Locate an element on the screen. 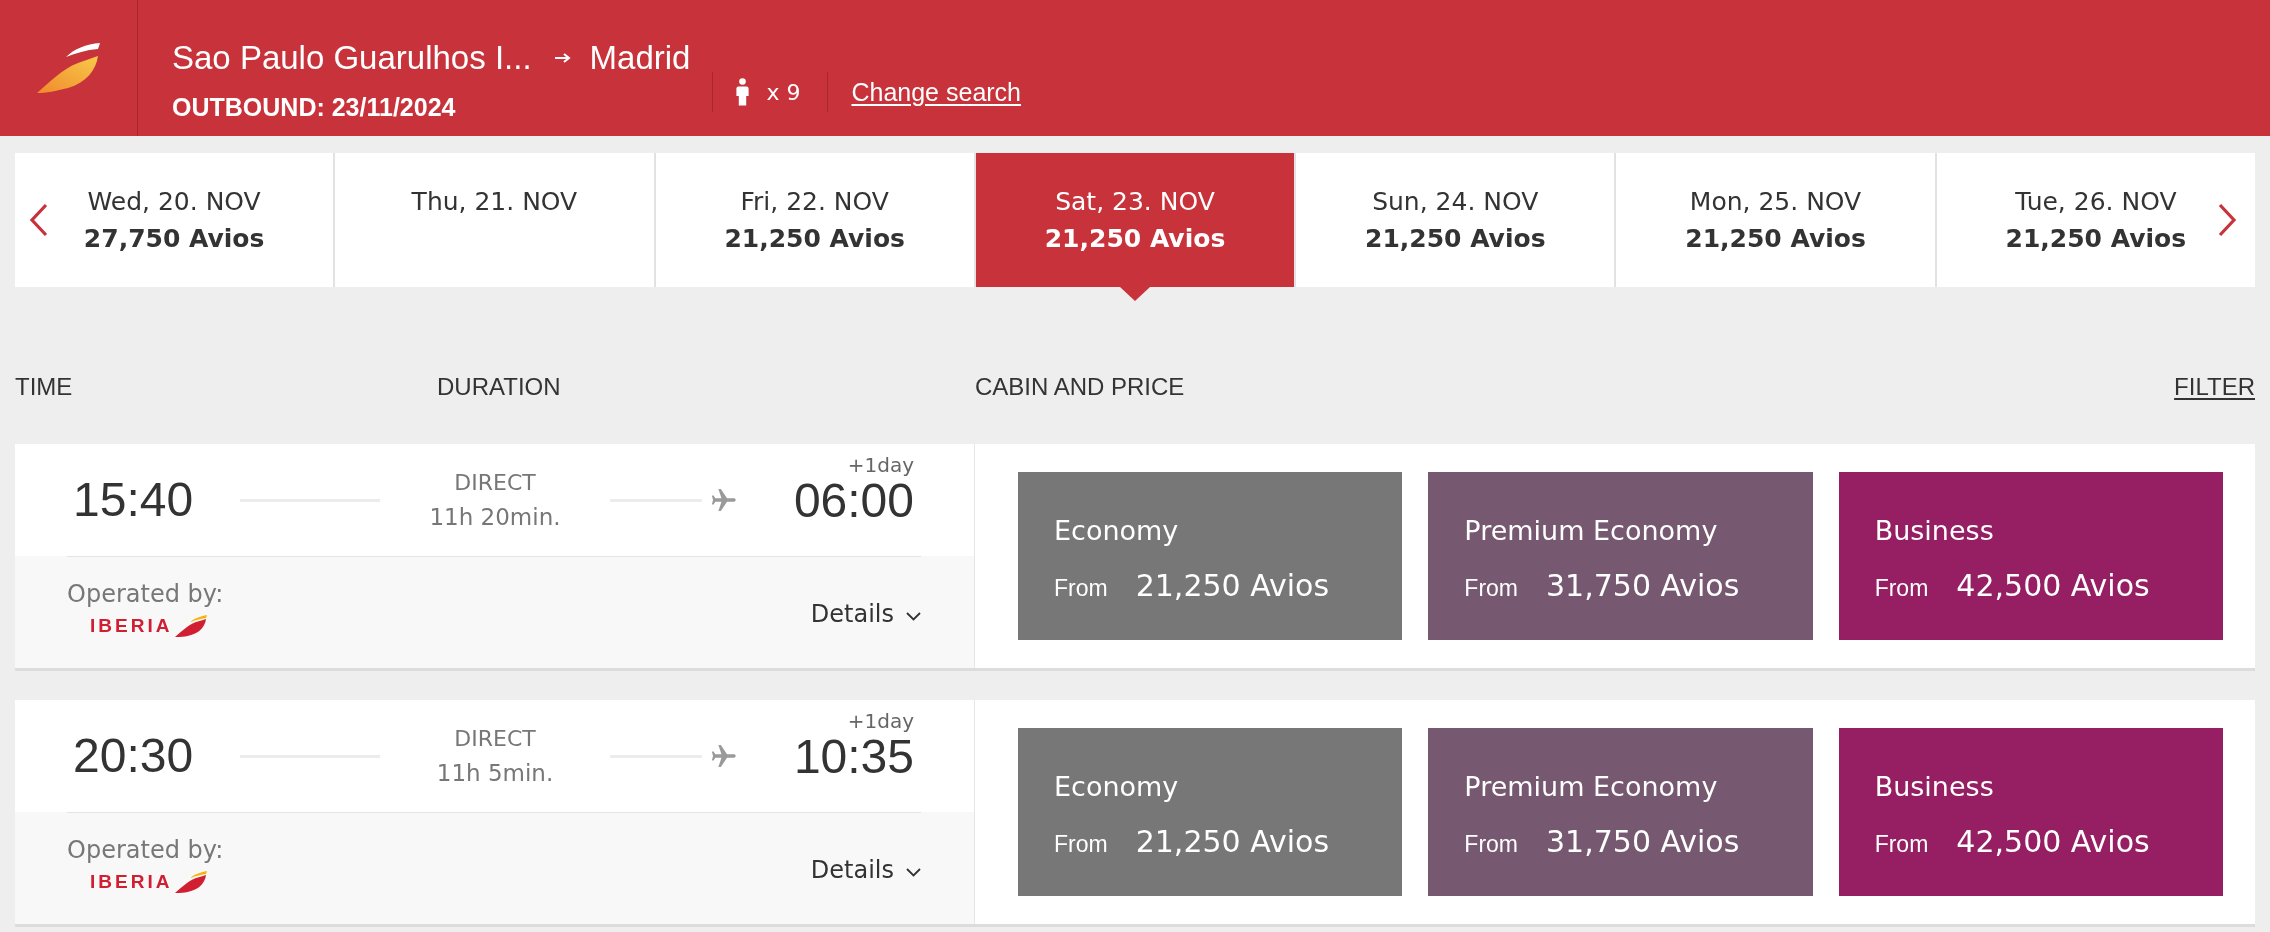 The height and width of the screenshot is (932, 2270). person-icon is located at coordinates (743, 92).